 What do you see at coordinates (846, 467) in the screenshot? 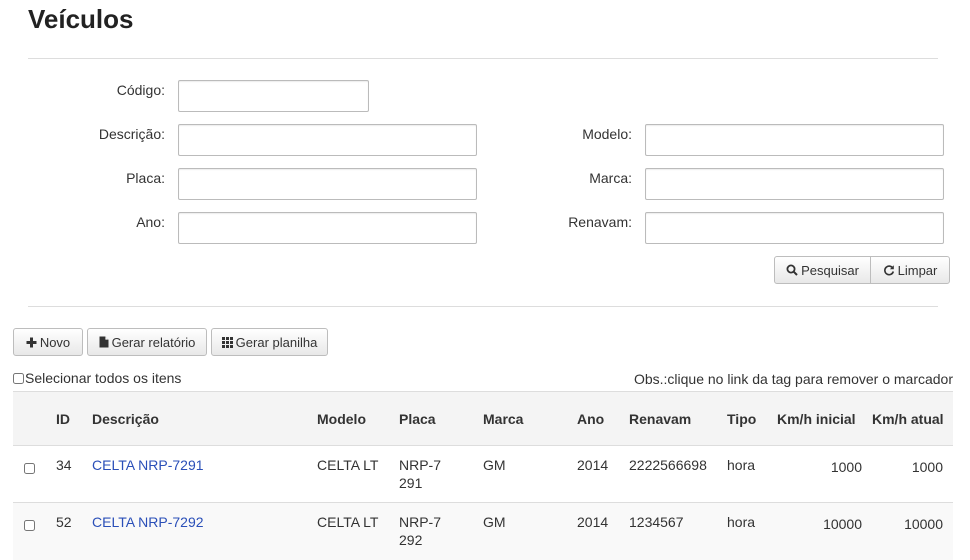
I see `row-km-inicial: 1000` at bounding box center [846, 467].